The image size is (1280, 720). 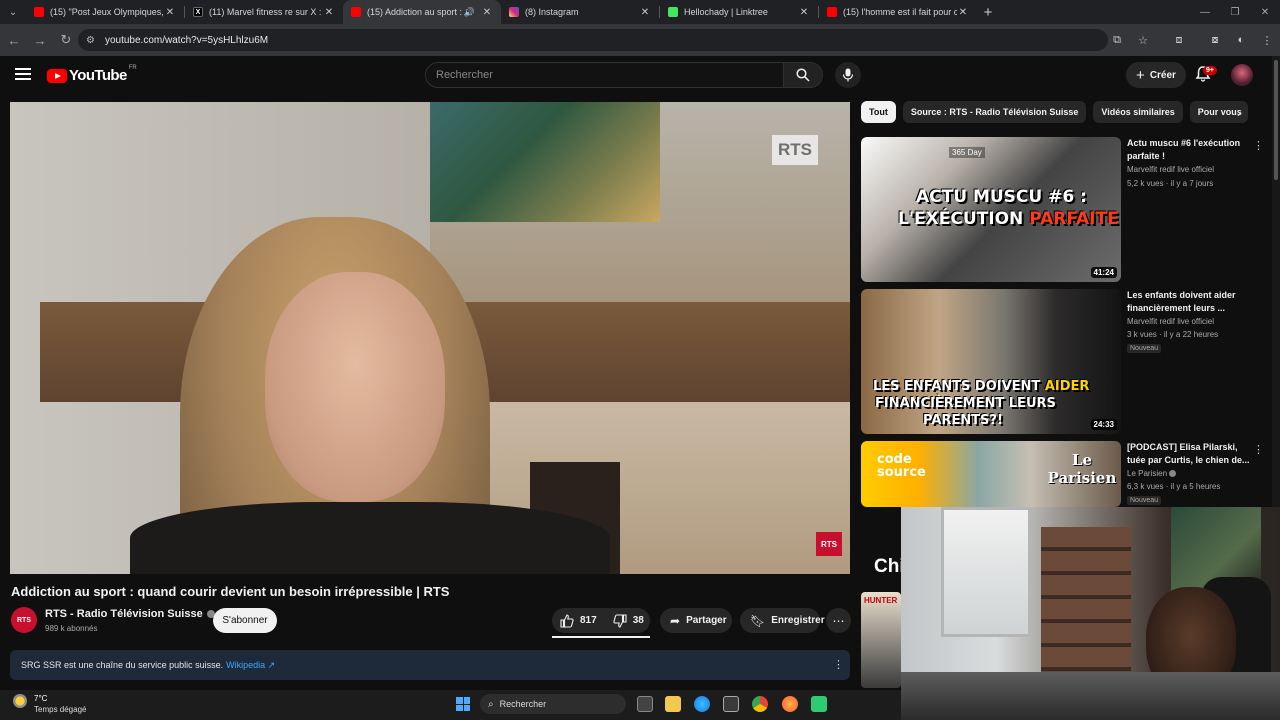 I want to click on file-explorer-icon, so click(x=673, y=704).